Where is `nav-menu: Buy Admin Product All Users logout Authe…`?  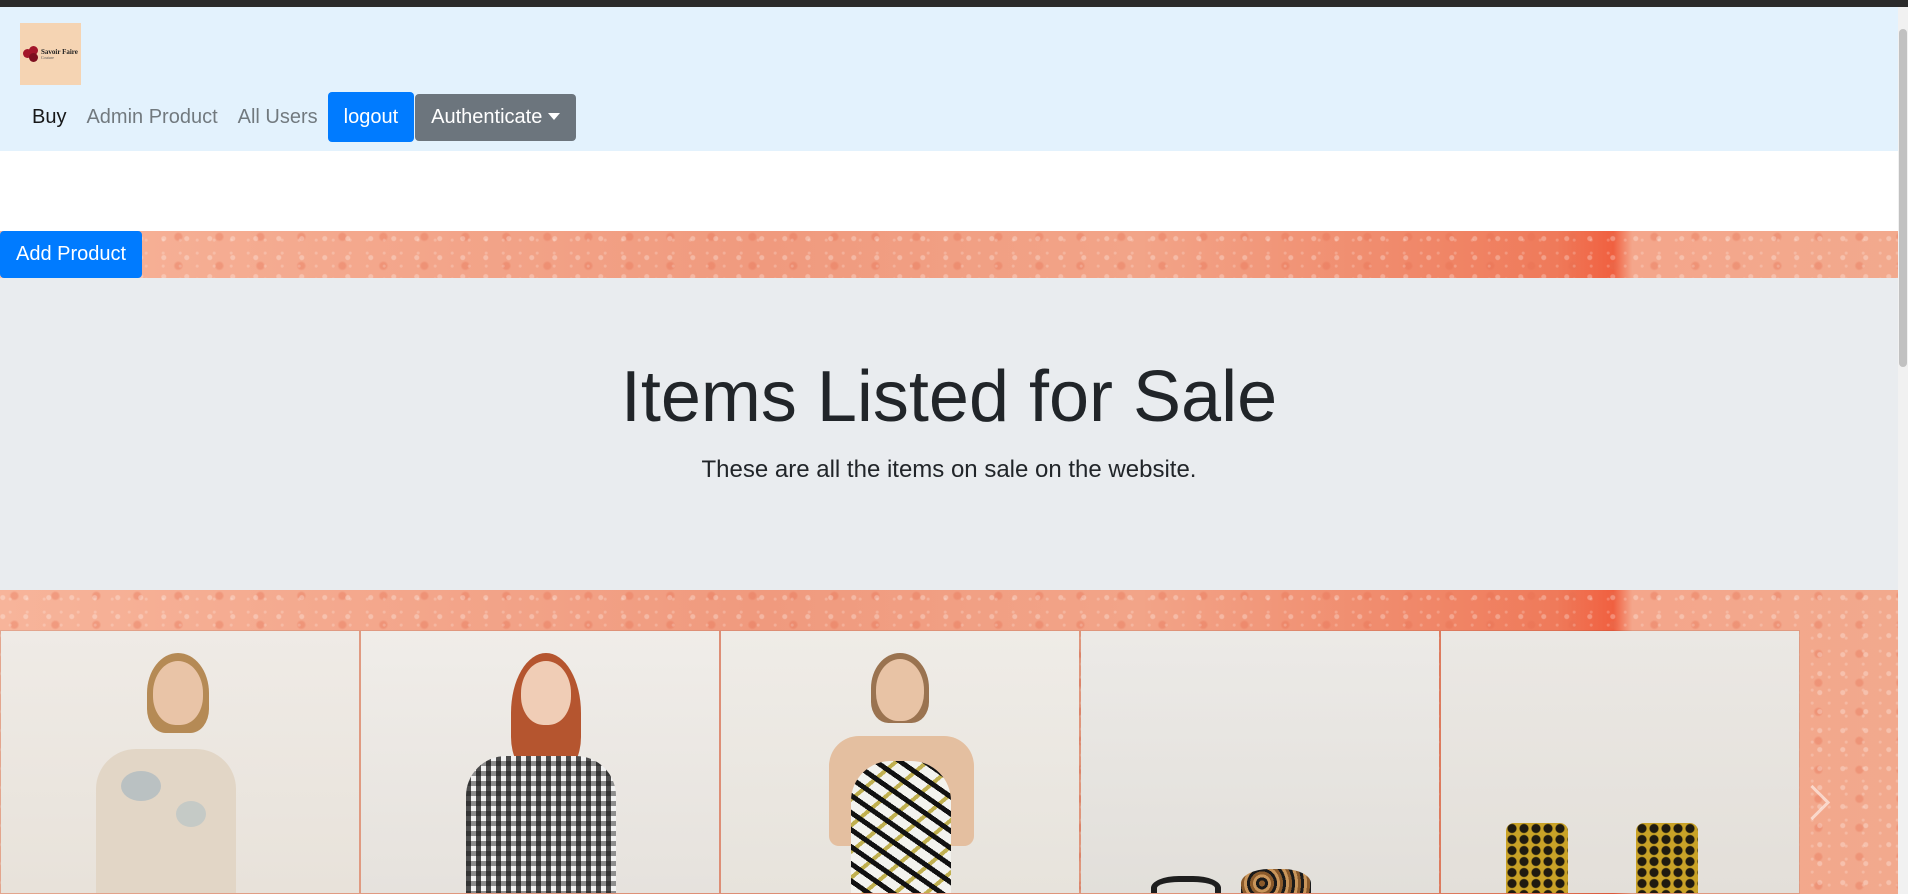 nav-menu: Buy Admin Product All Users logout Authe… is located at coordinates (299, 117).